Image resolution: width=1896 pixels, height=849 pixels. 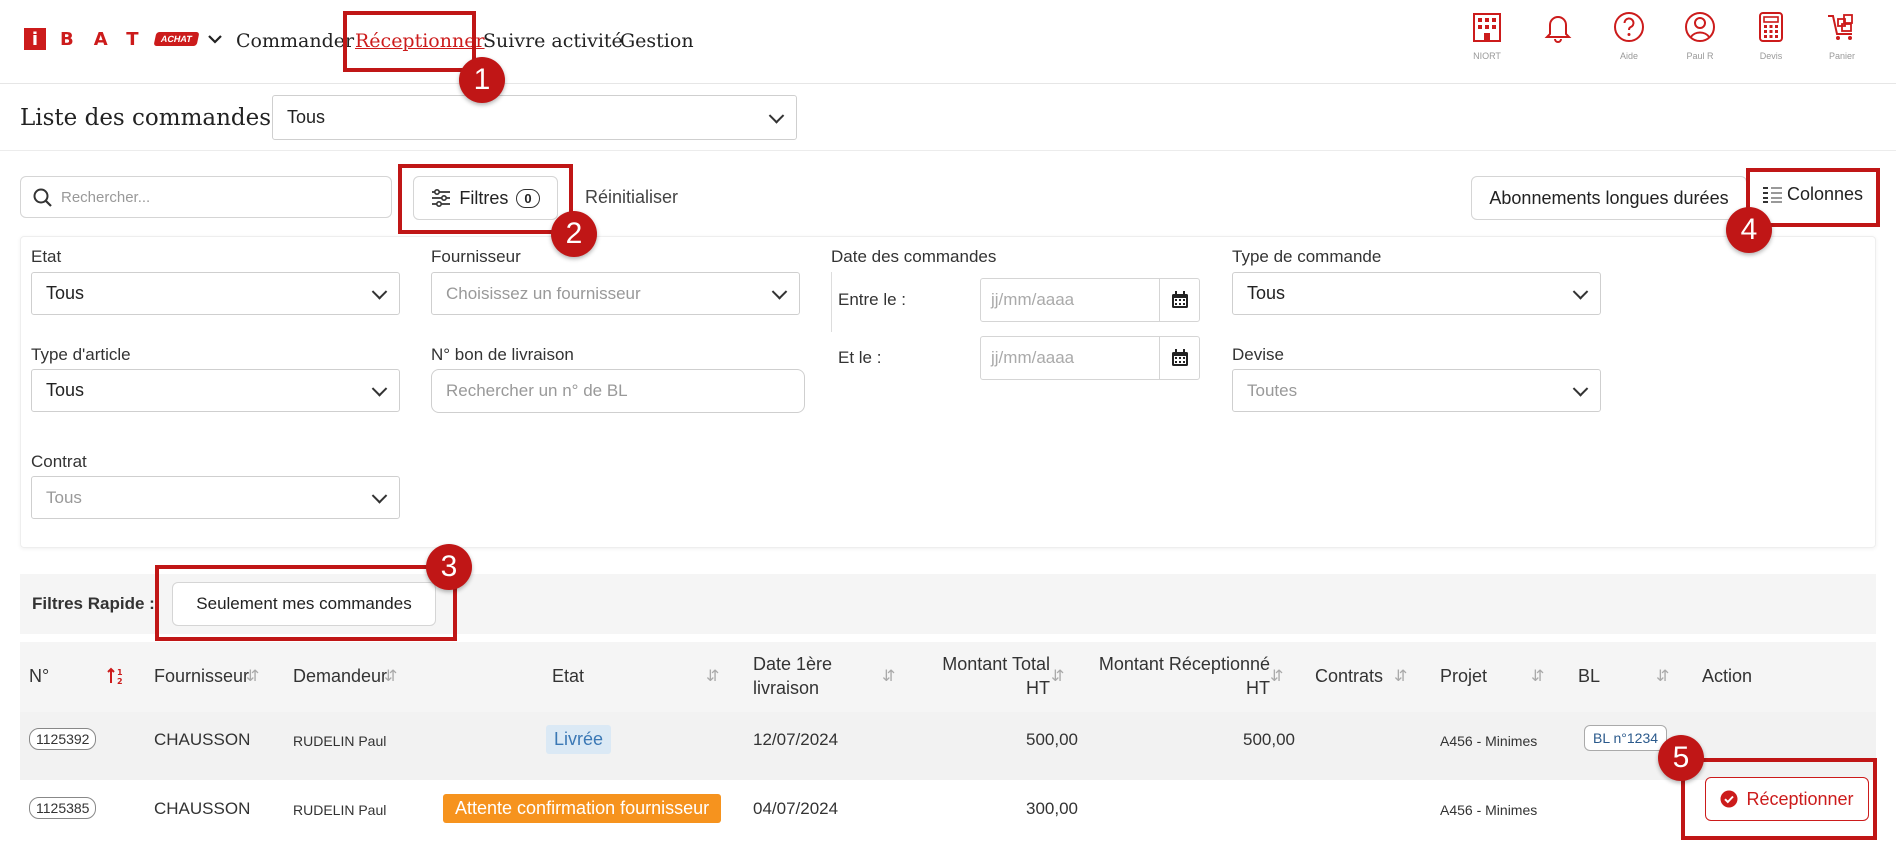 I want to click on long-term-subscriptions-button: Abonnements longues durées, so click(x=1609, y=198).